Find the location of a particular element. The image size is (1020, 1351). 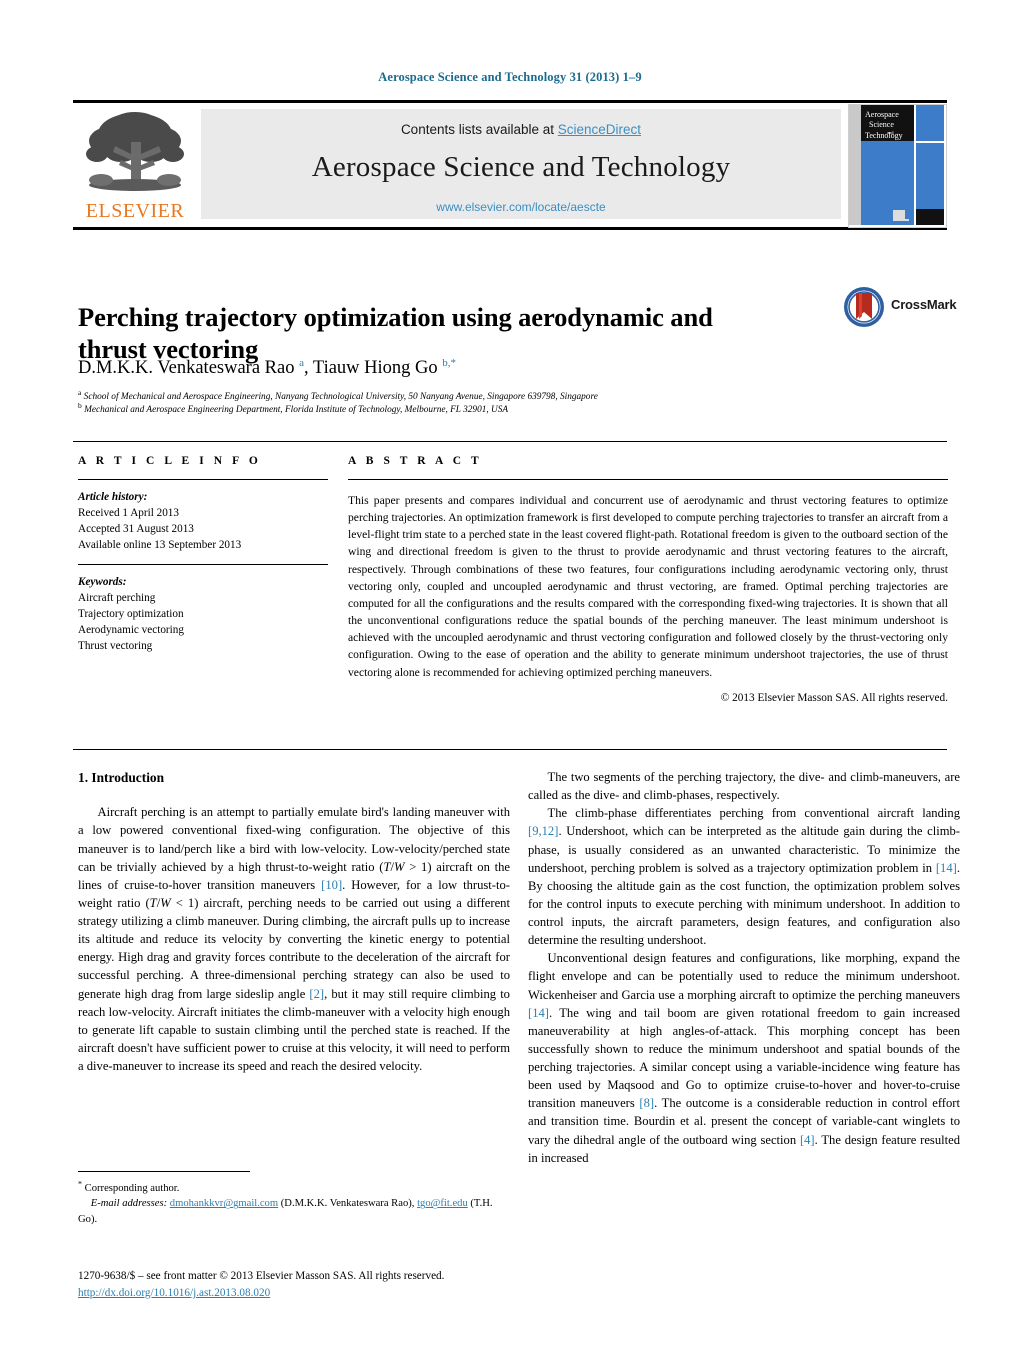

journal-cover-art: Aerospace Science and Technology is located at coordinates (896, 165).